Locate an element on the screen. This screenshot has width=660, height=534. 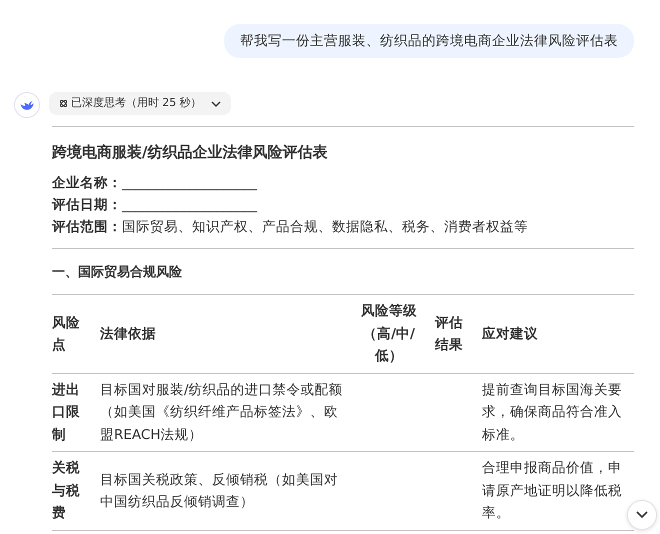
field-label: 评估范围： is located at coordinates (87, 226).